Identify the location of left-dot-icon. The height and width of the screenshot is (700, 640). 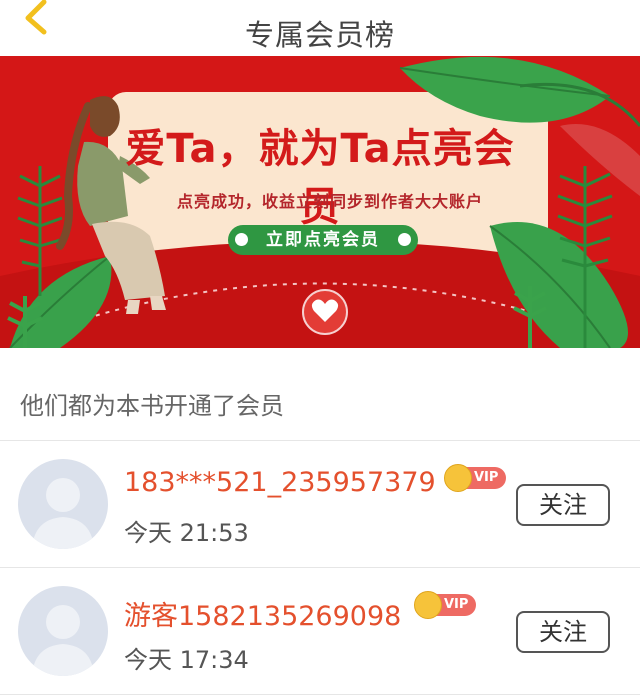
(241, 239).